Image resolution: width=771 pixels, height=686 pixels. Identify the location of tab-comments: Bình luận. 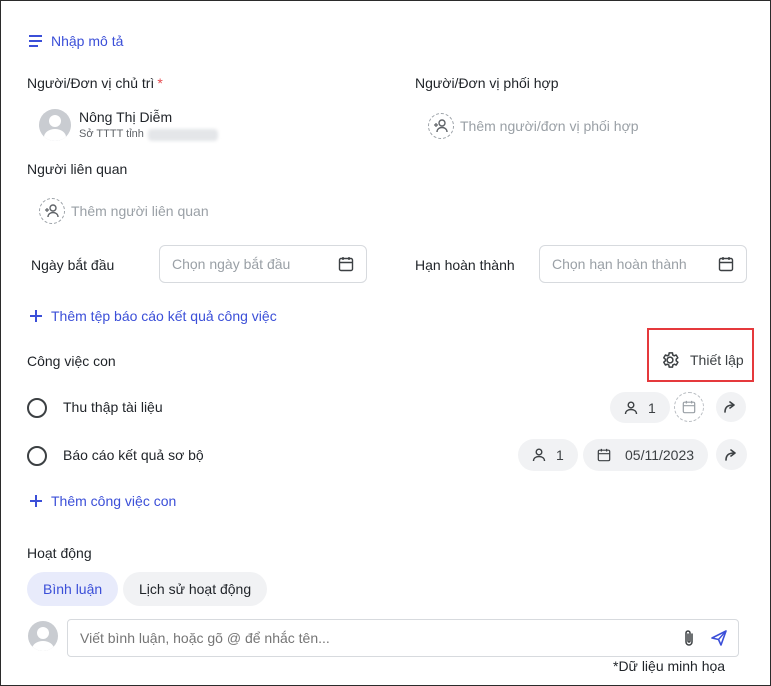
(73, 589).